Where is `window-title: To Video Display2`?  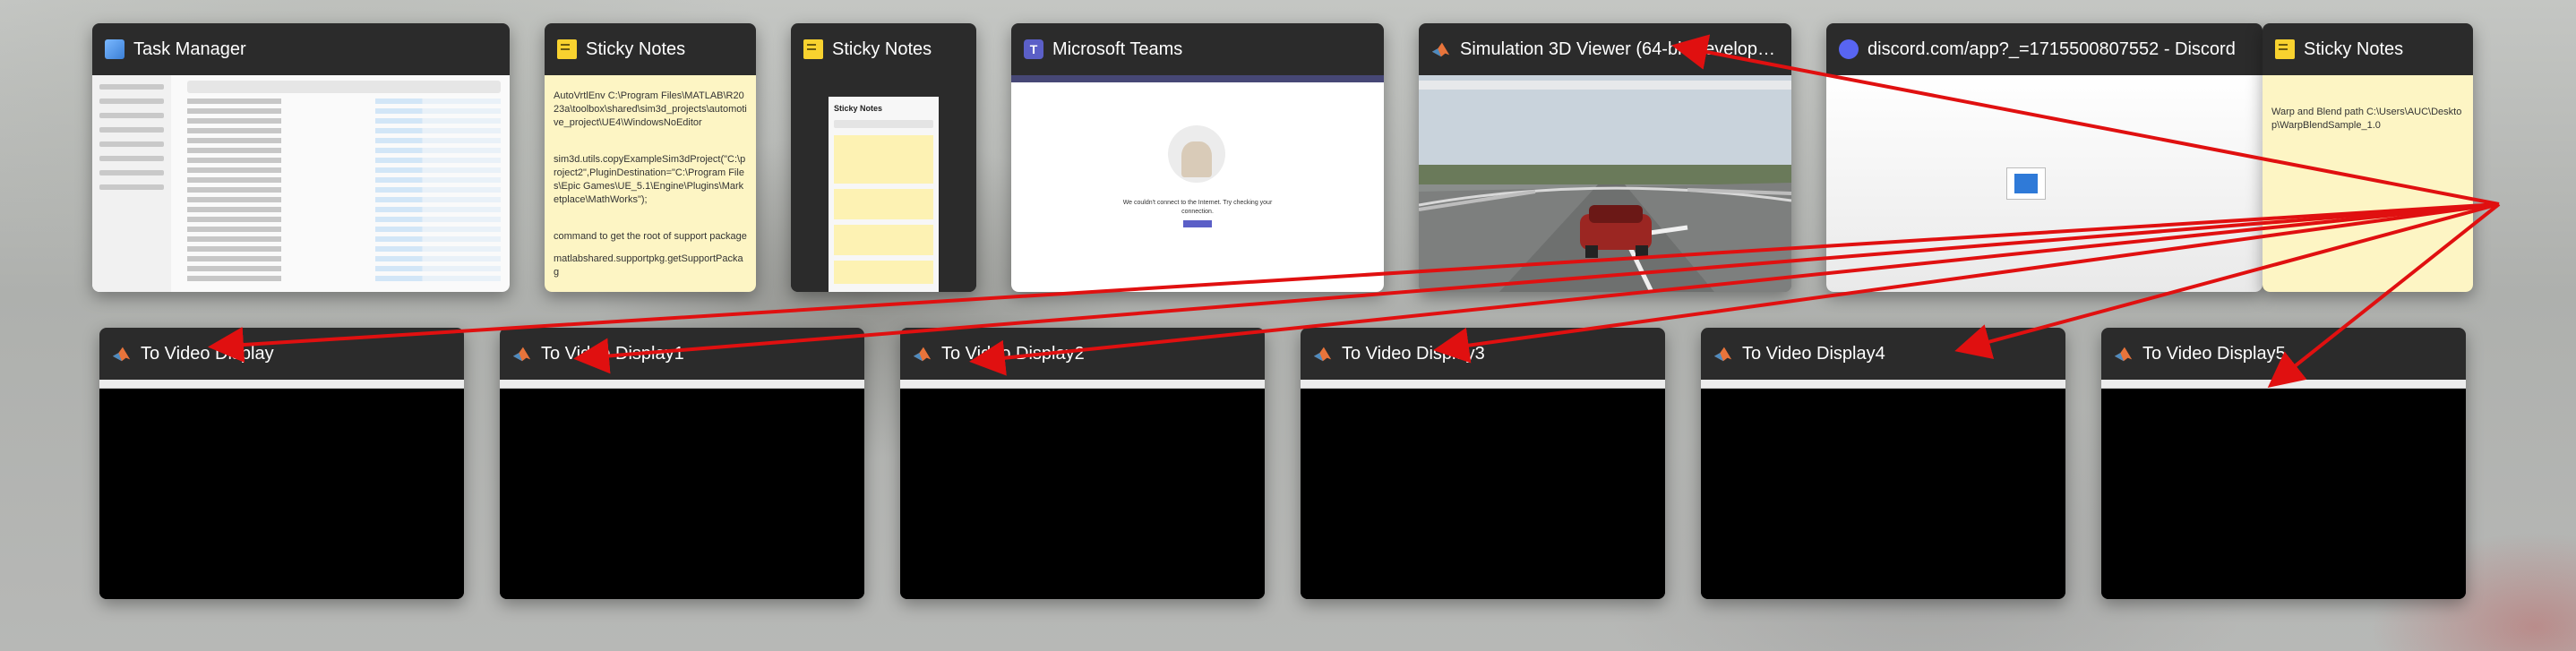 window-title: To Video Display2 is located at coordinates (1013, 353).